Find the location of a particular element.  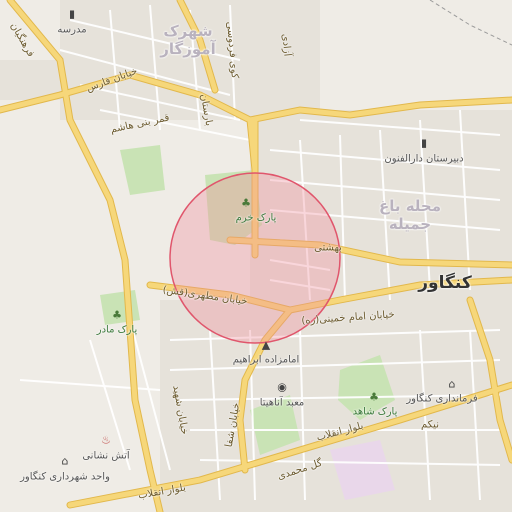

poi-label-park-khorram: پارک خرم is located at coordinates (256, 218).